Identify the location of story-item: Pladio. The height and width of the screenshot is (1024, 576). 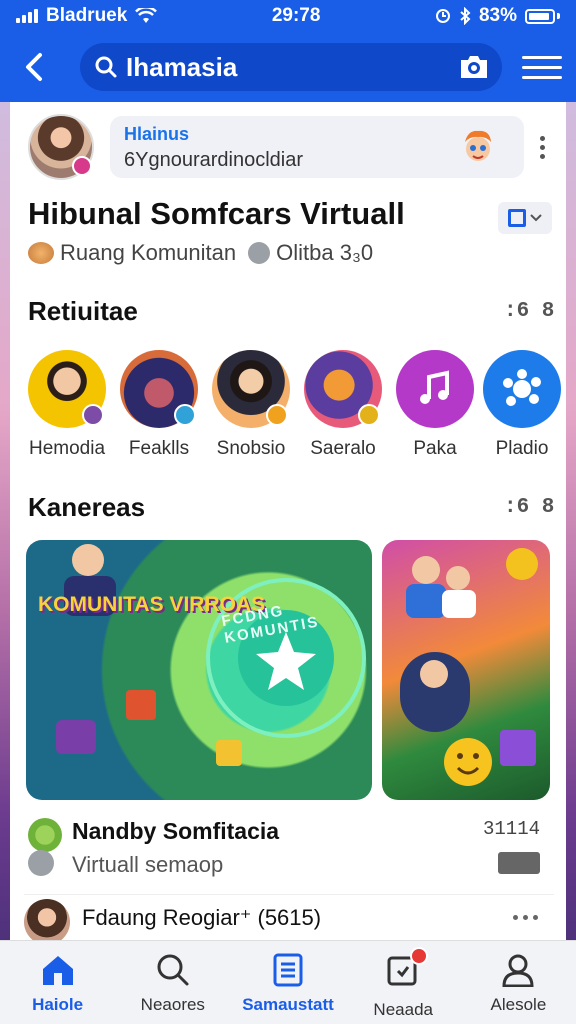
(522, 405).